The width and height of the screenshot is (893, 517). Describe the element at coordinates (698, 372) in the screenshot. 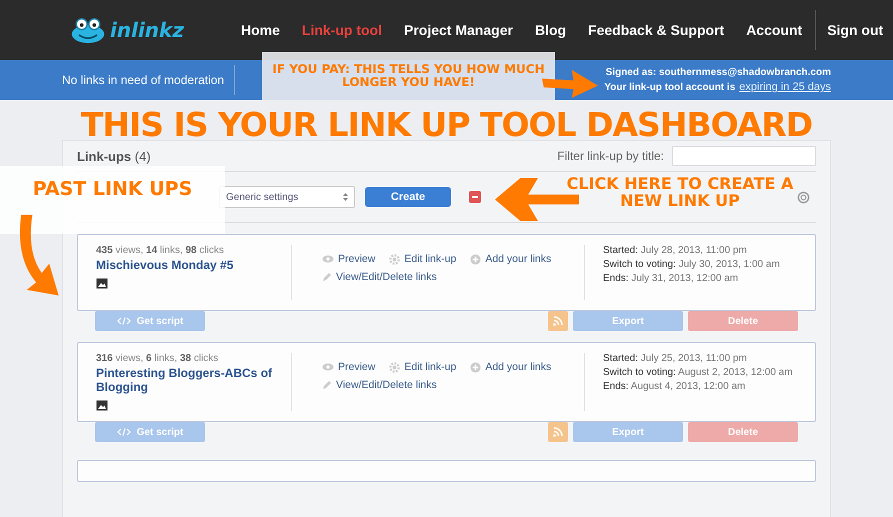

I see `date-text: Switch to voting: August 2, 2013, 12:00 am` at that location.